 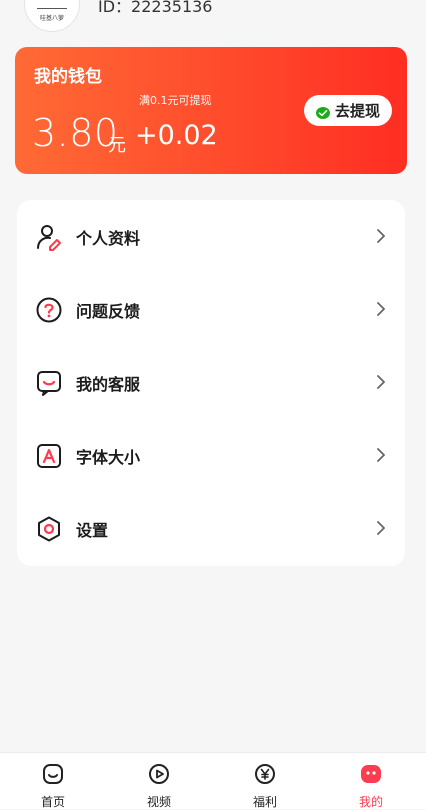 What do you see at coordinates (175, 100) in the screenshot?
I see `withdraw-threshold-hint: 满0.1元可提现` at bounding box center [175, 100].